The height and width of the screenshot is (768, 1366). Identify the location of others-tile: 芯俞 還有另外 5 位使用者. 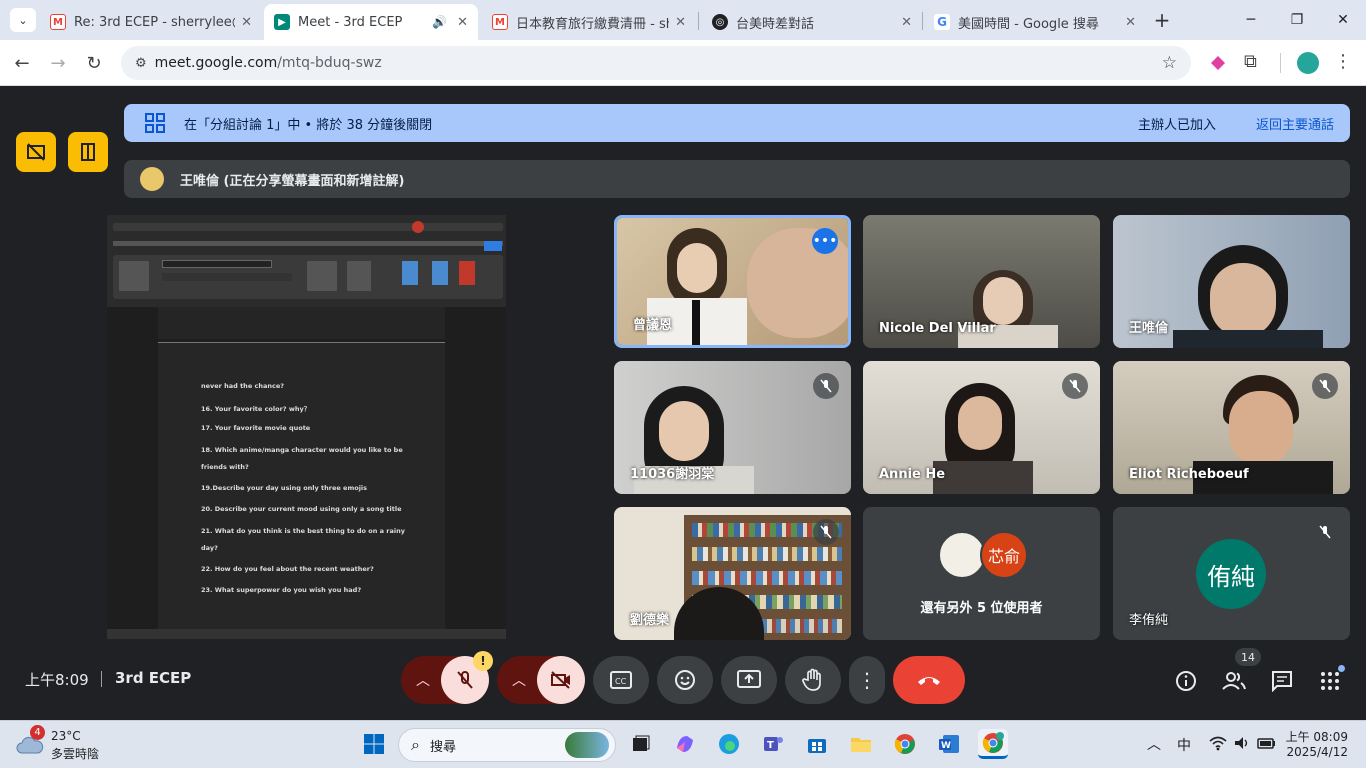
(981, 573).